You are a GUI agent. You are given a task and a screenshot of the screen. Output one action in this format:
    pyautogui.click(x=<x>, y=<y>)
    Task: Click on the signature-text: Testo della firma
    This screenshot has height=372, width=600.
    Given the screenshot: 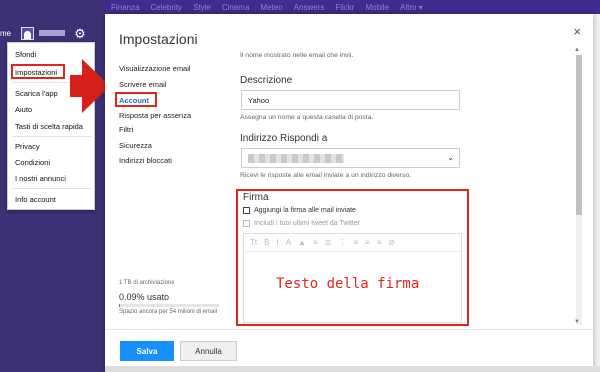 What is the action you would take?
    pyautogui.click(x=347, y=284)
    